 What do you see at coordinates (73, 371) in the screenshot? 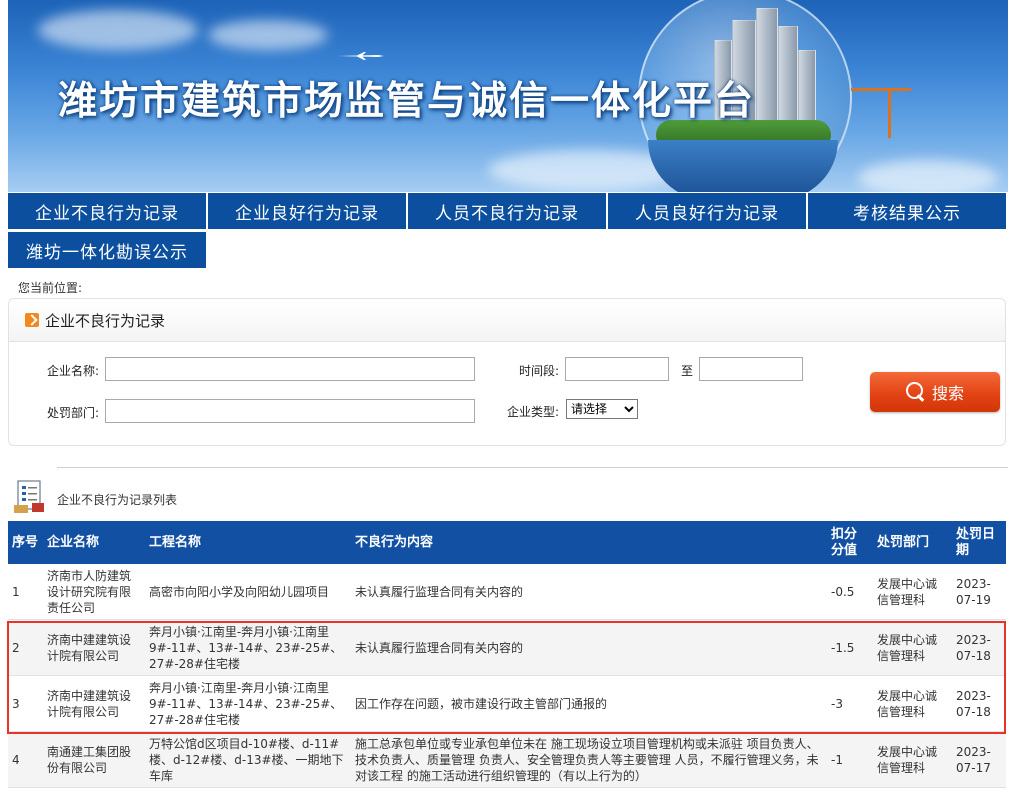
I see `company-name-label: 企业名称:` at bounding box center [73, 371].